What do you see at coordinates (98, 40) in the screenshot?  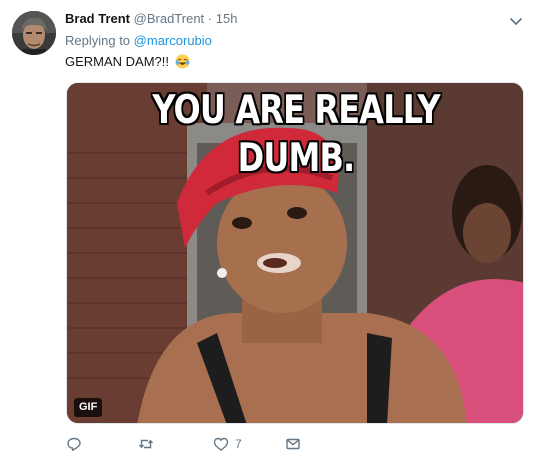 I see `replying-to-label: Replying to` at bounding box center [98, 40].